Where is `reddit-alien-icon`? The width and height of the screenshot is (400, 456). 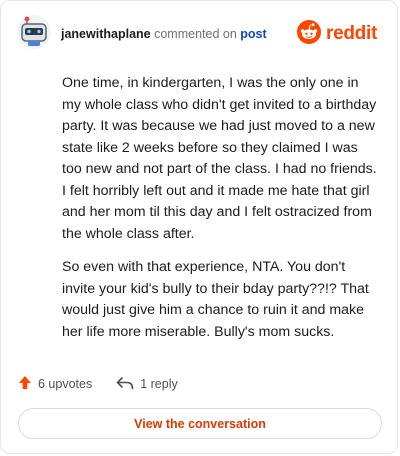 reddit-alien-icon is located at coordinates (309, 34).